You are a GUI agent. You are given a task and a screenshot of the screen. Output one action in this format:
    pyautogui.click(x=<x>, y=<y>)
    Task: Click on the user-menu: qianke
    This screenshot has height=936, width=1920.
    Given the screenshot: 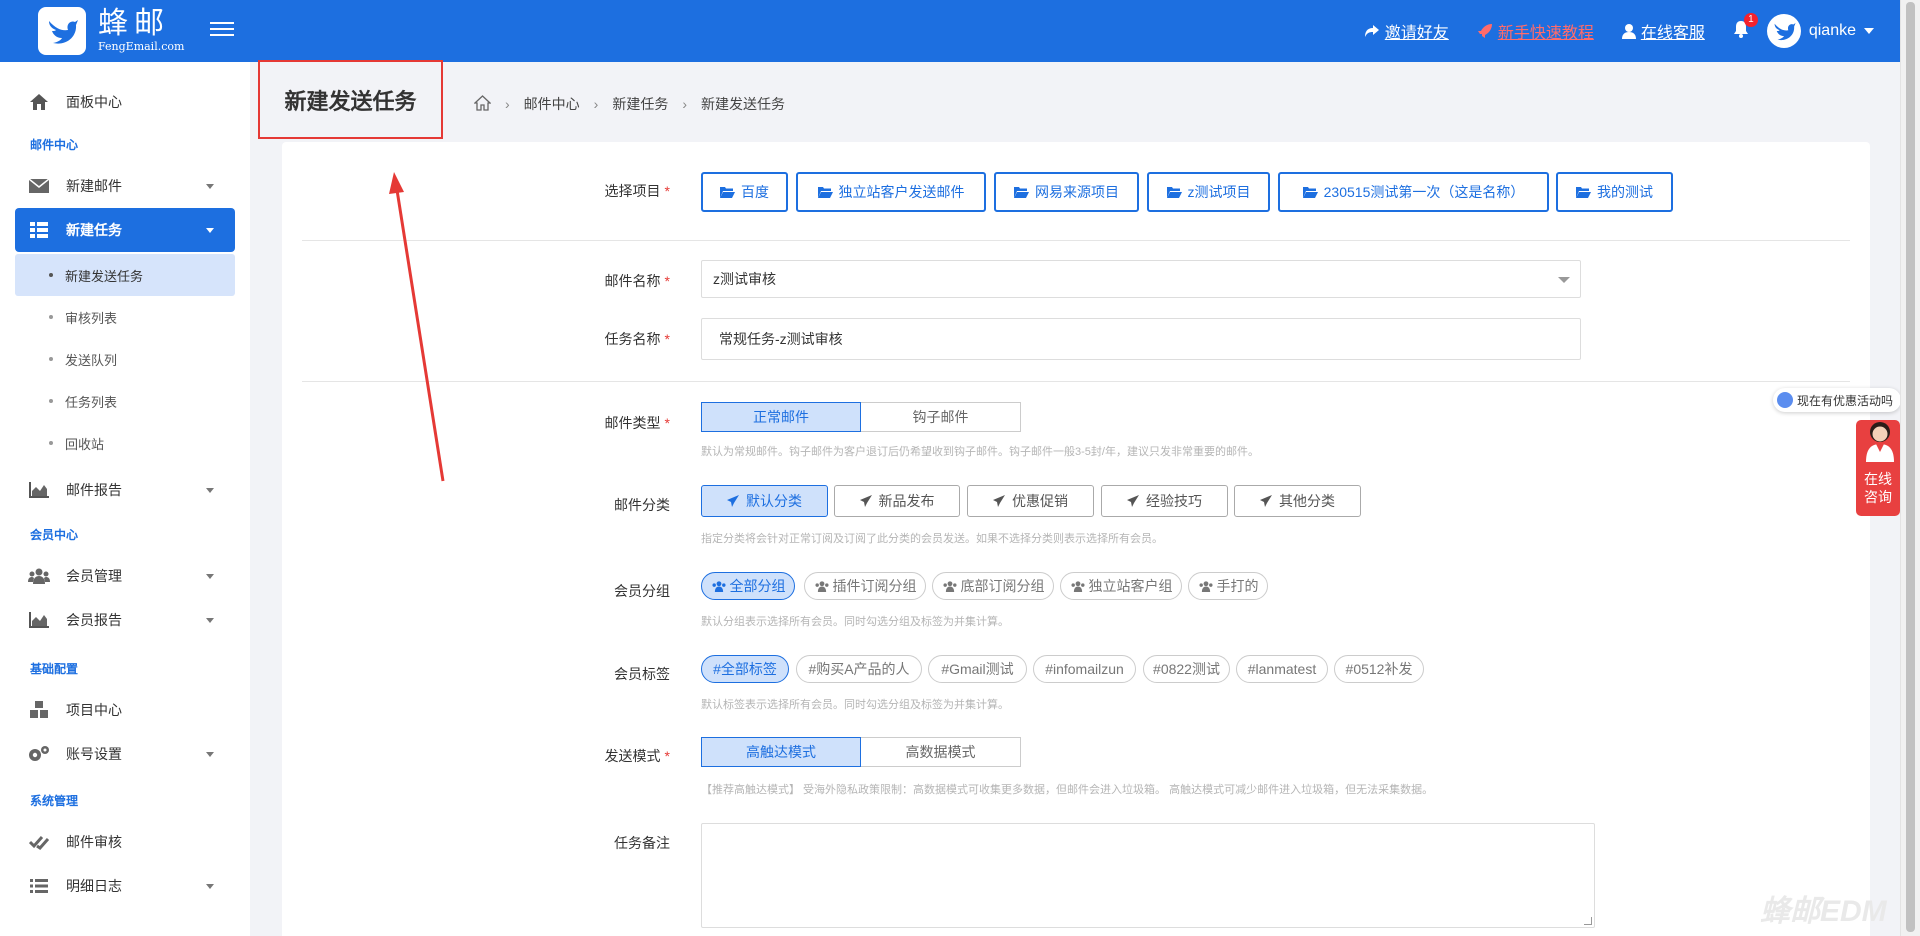 What is the action you would take?
    pyautogui.click(x=1820, y=31)
    